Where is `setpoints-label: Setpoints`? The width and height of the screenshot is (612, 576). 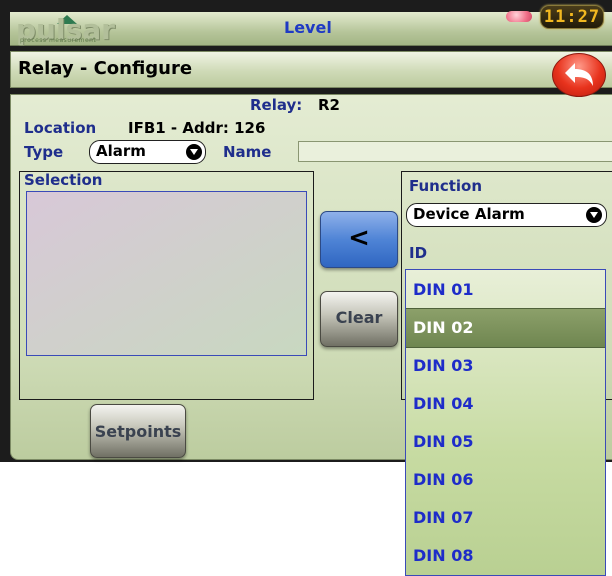 setpoints-label: Setpoints is located at coordinates (138, 431).